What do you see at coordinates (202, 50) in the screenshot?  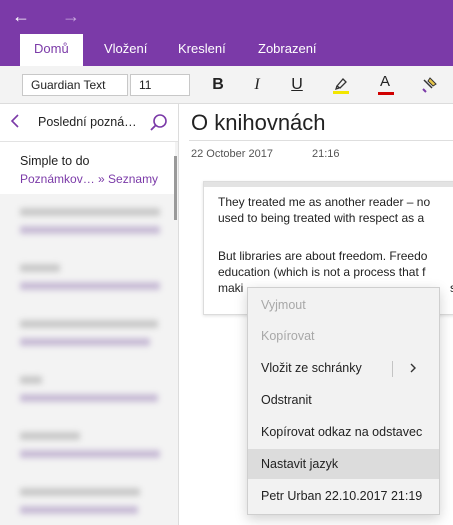 I see `tab-kresleni: Kreslení` at bounding box center [202, 50].